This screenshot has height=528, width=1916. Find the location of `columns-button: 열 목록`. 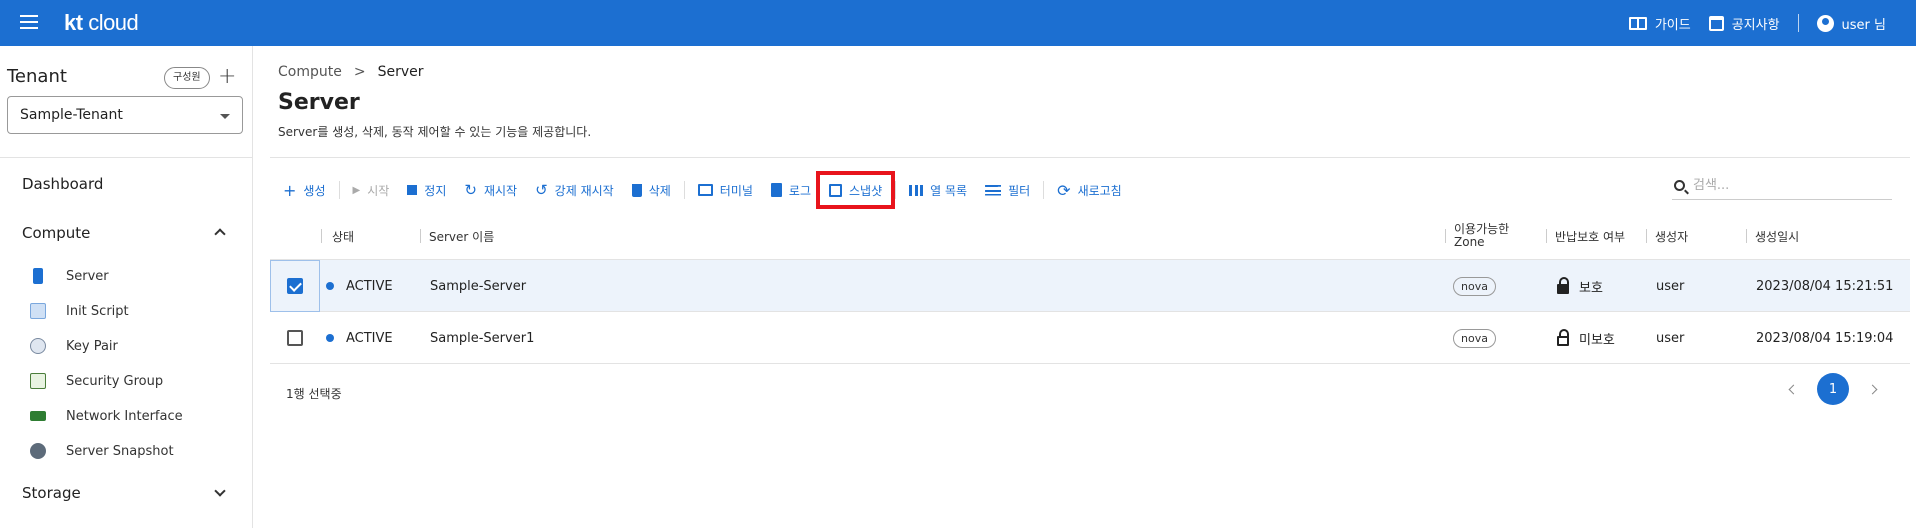

columns-button: 열 목록 is located at coordinates (938, 190).